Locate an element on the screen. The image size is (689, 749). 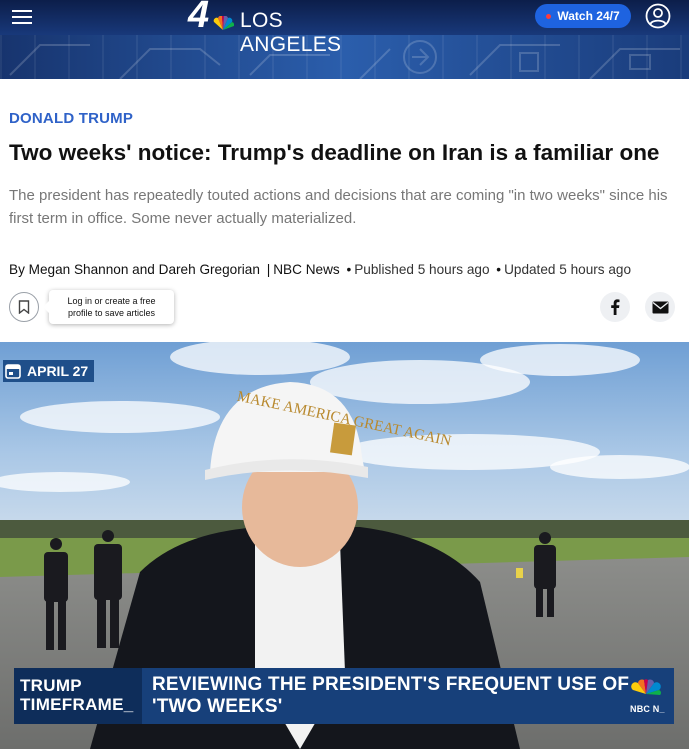
byline-authors: By Megan Shannon and Dareh Gregorian is located at coordinates (134, 269).